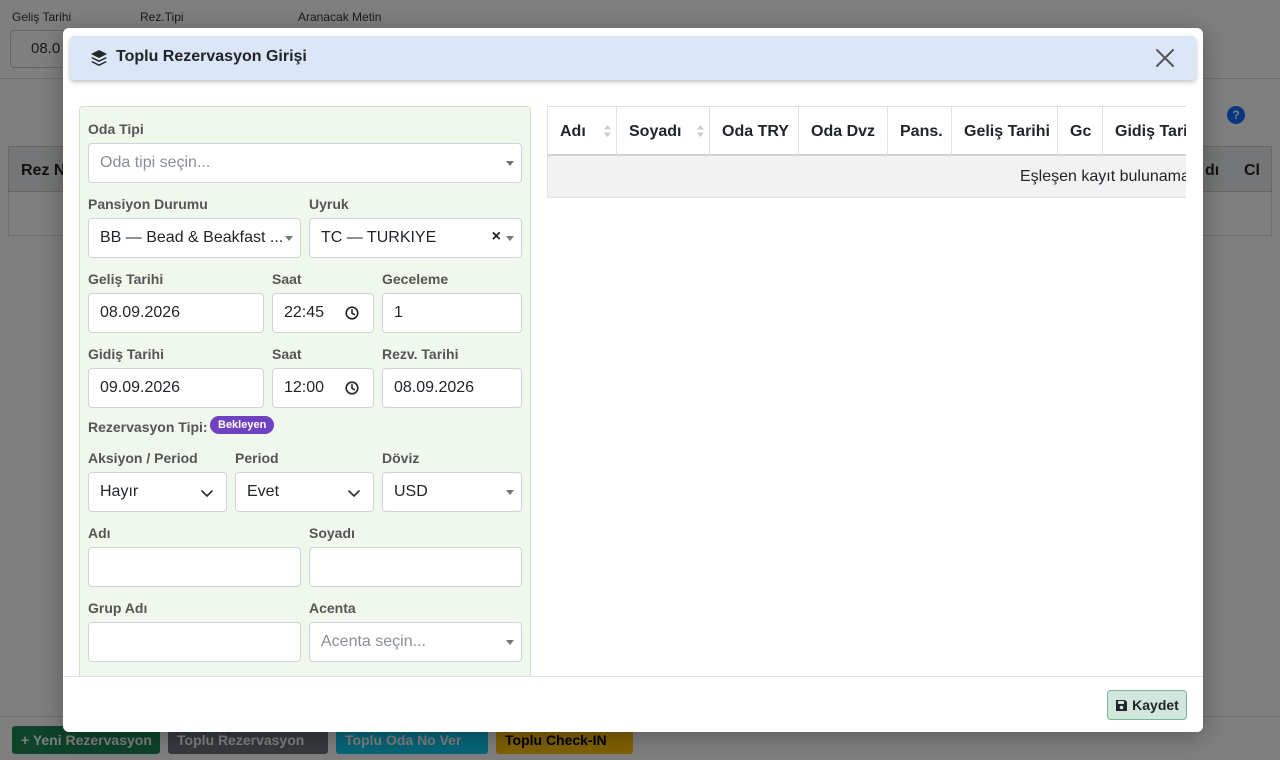  What do you see at coordinates (582, 131) in the screenshot?
I see `th-first-name: Adı` at bounding box center [582, 131].